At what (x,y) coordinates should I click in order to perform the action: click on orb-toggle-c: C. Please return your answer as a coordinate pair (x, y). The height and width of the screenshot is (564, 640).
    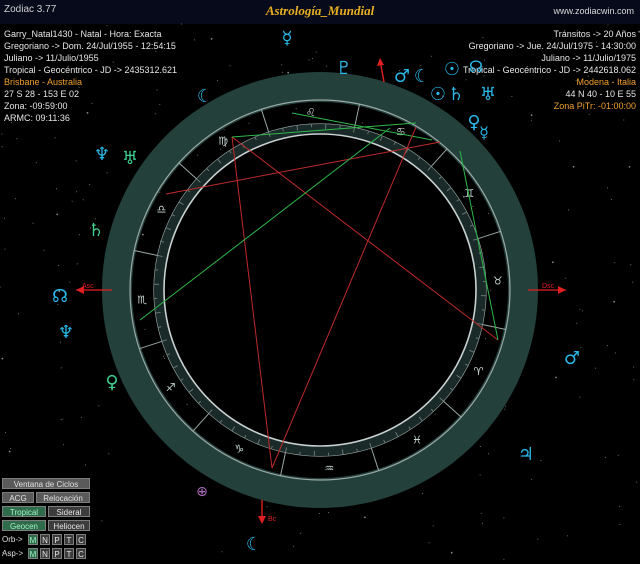
    Looking at the image, I should click on (81, 539).